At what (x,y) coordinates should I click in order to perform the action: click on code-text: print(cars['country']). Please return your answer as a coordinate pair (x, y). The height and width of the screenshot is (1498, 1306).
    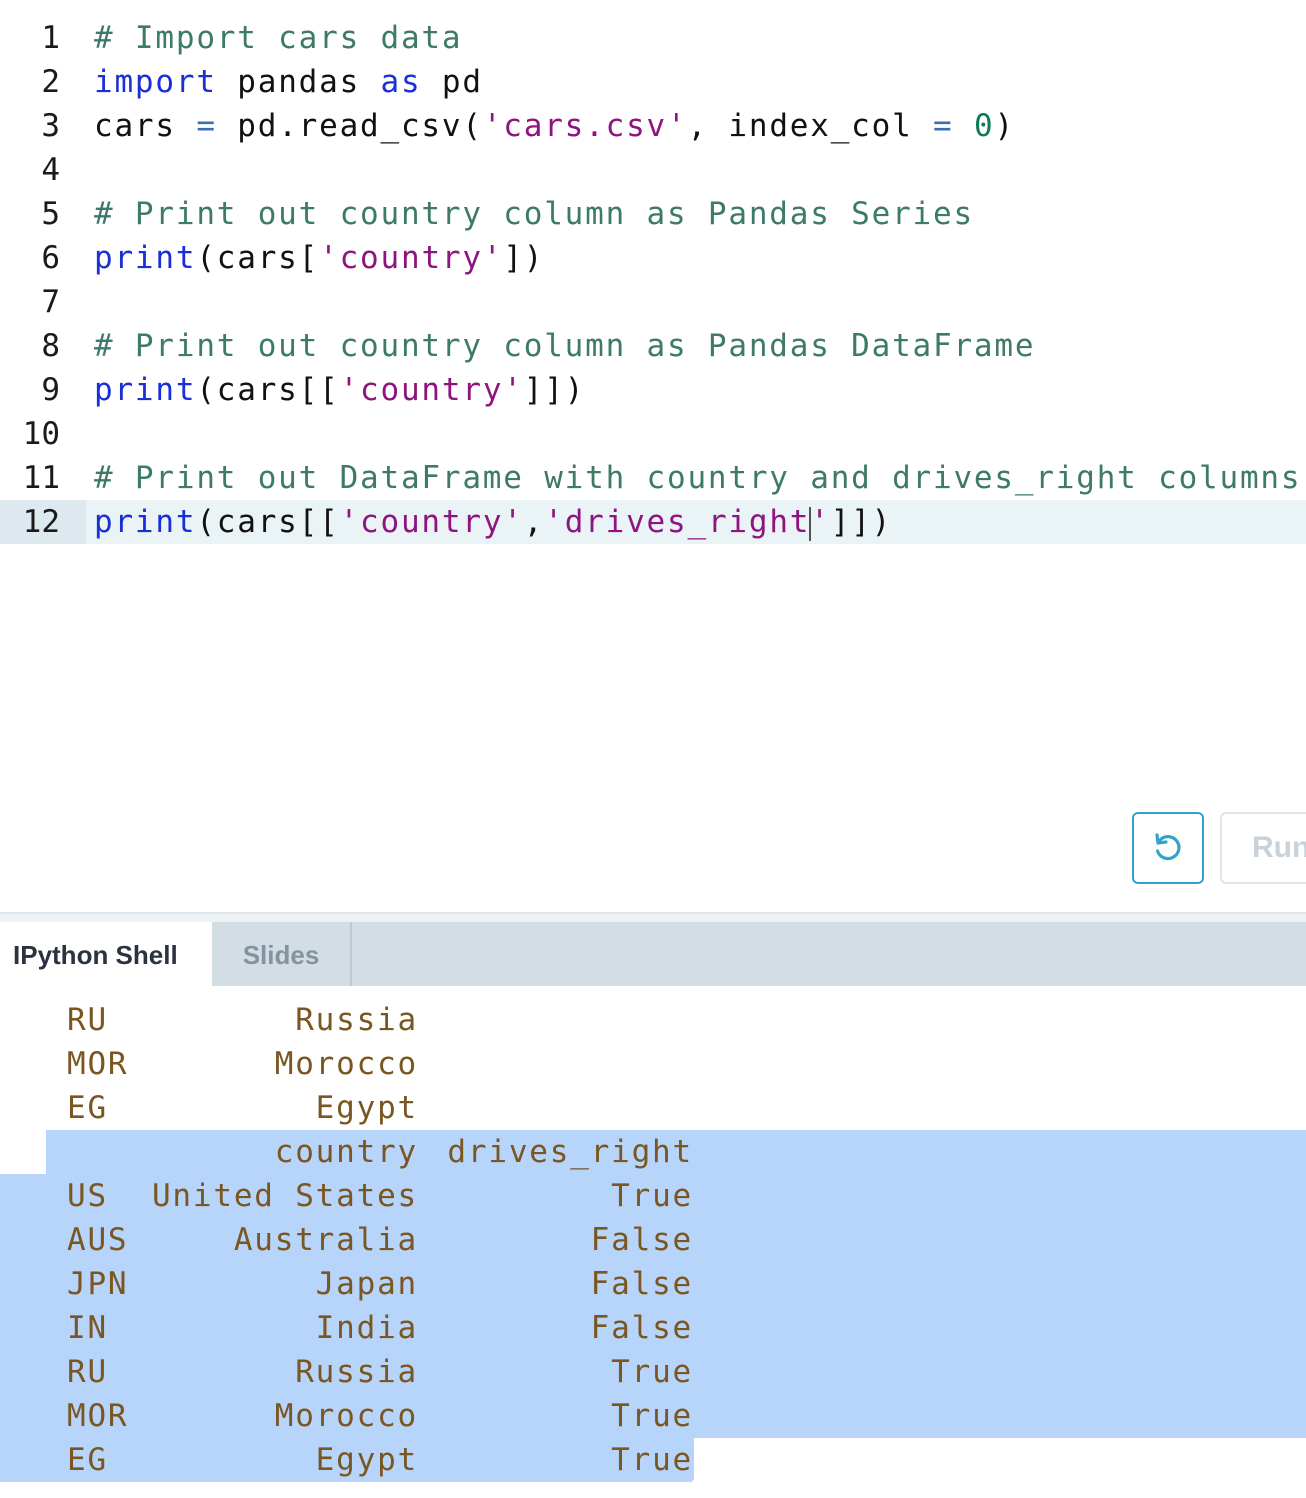
    Looking at the image, I should click on (319, 258).